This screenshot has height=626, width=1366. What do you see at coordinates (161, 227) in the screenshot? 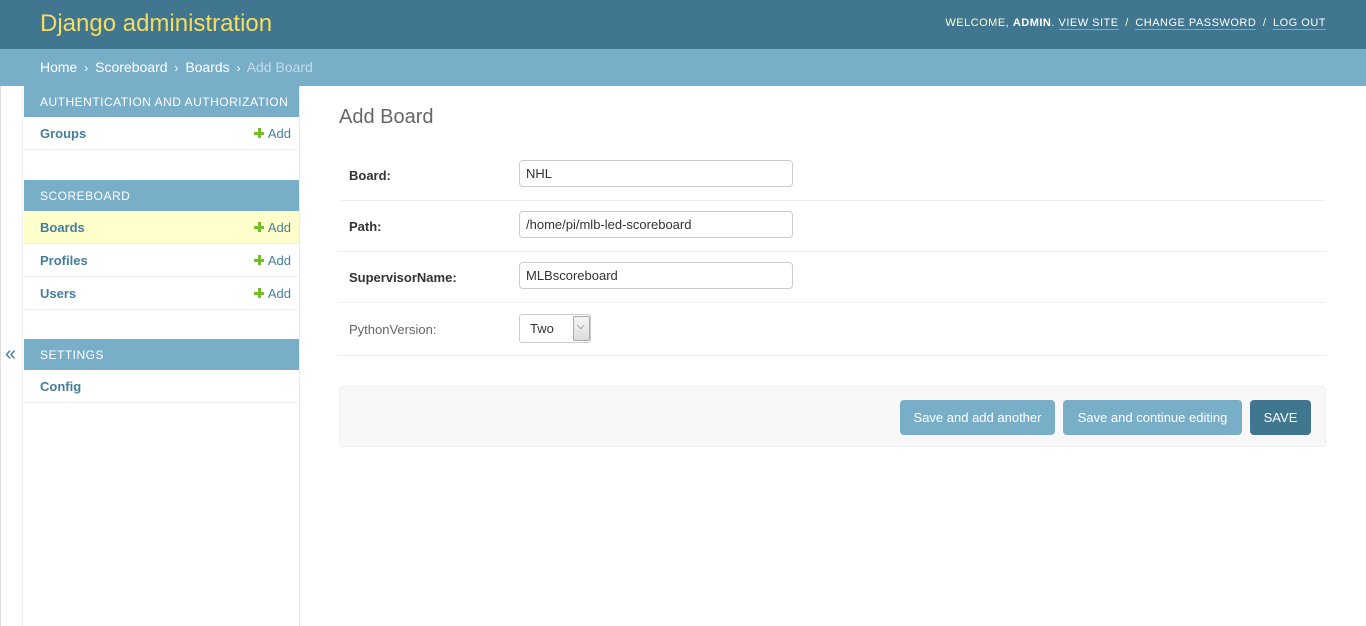
I see `sidebar-item-boards: Boards Add` at bounding box center [161, 227].